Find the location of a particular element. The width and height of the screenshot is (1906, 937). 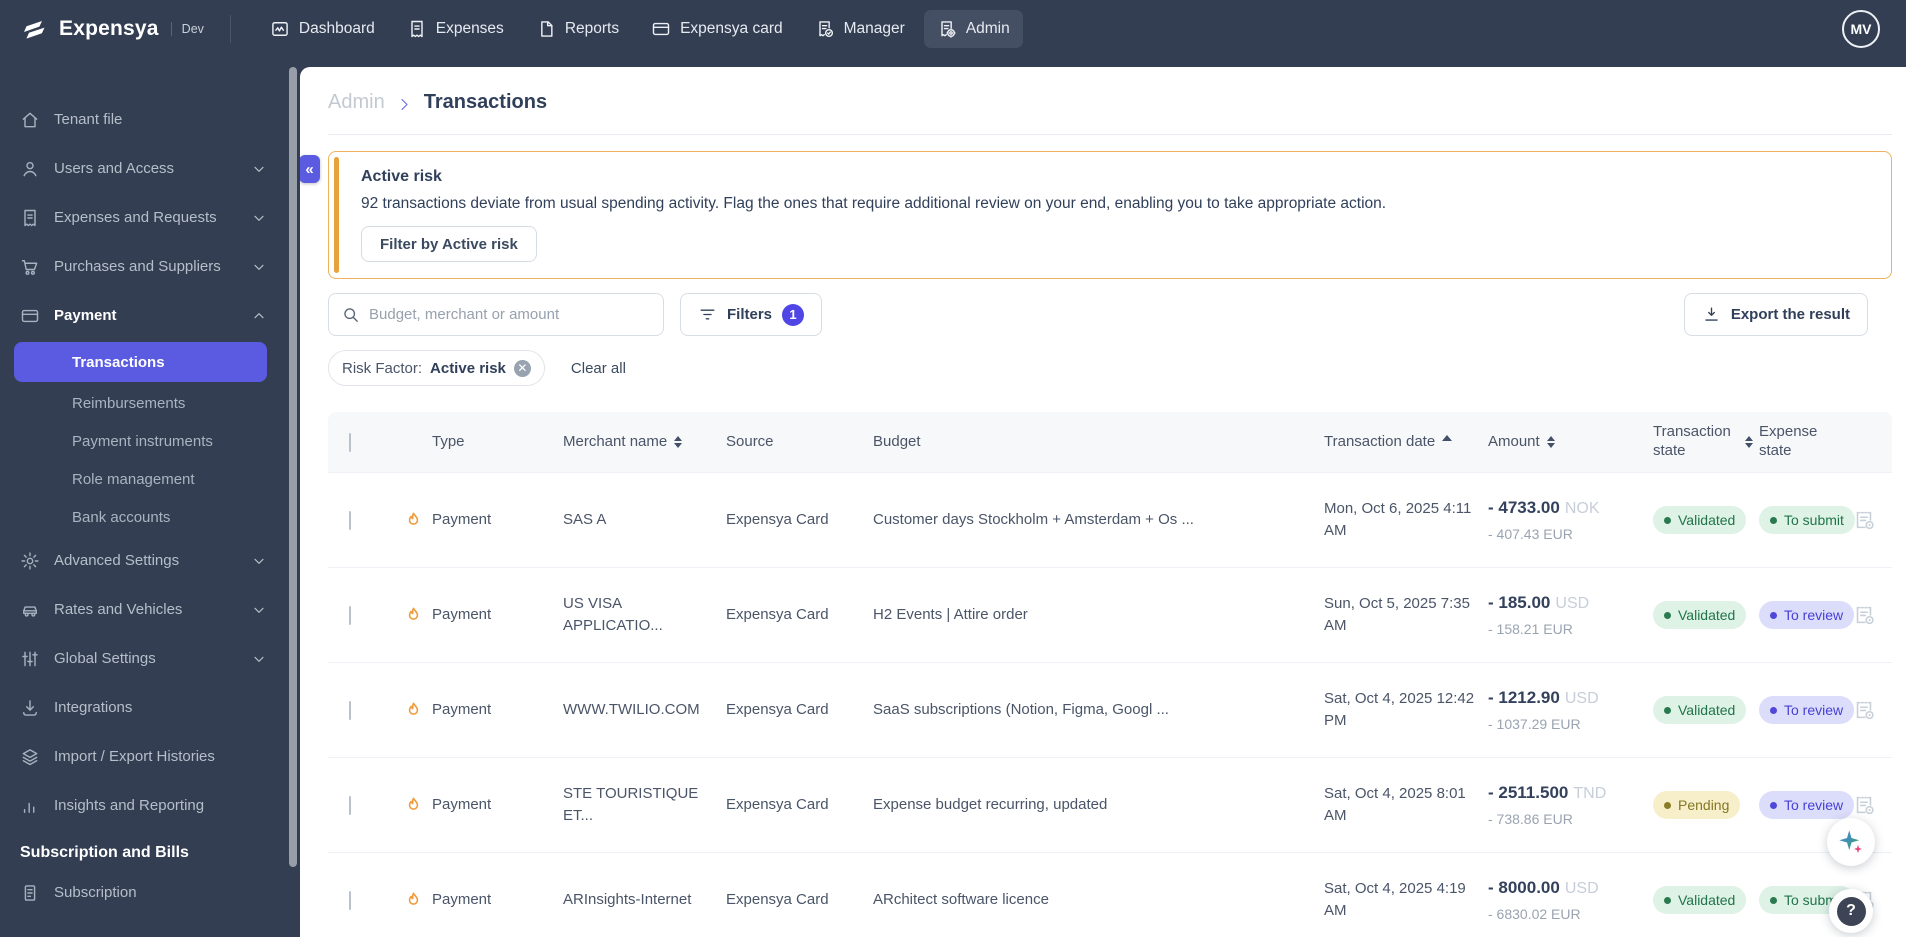

sidebar-scrollbar is located at coordinates (293, 497).